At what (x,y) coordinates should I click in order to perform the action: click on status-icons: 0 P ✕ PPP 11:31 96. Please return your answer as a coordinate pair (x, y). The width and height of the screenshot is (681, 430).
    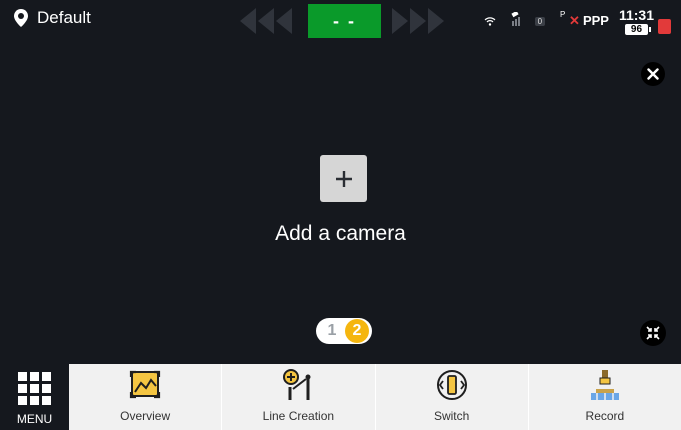
    Looking at the image, I should click on (577, 21).